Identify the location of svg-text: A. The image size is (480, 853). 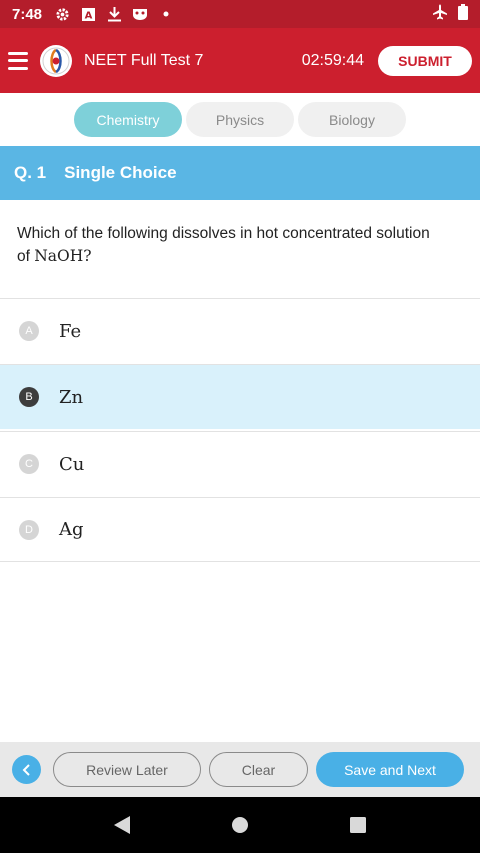
(88, 15).